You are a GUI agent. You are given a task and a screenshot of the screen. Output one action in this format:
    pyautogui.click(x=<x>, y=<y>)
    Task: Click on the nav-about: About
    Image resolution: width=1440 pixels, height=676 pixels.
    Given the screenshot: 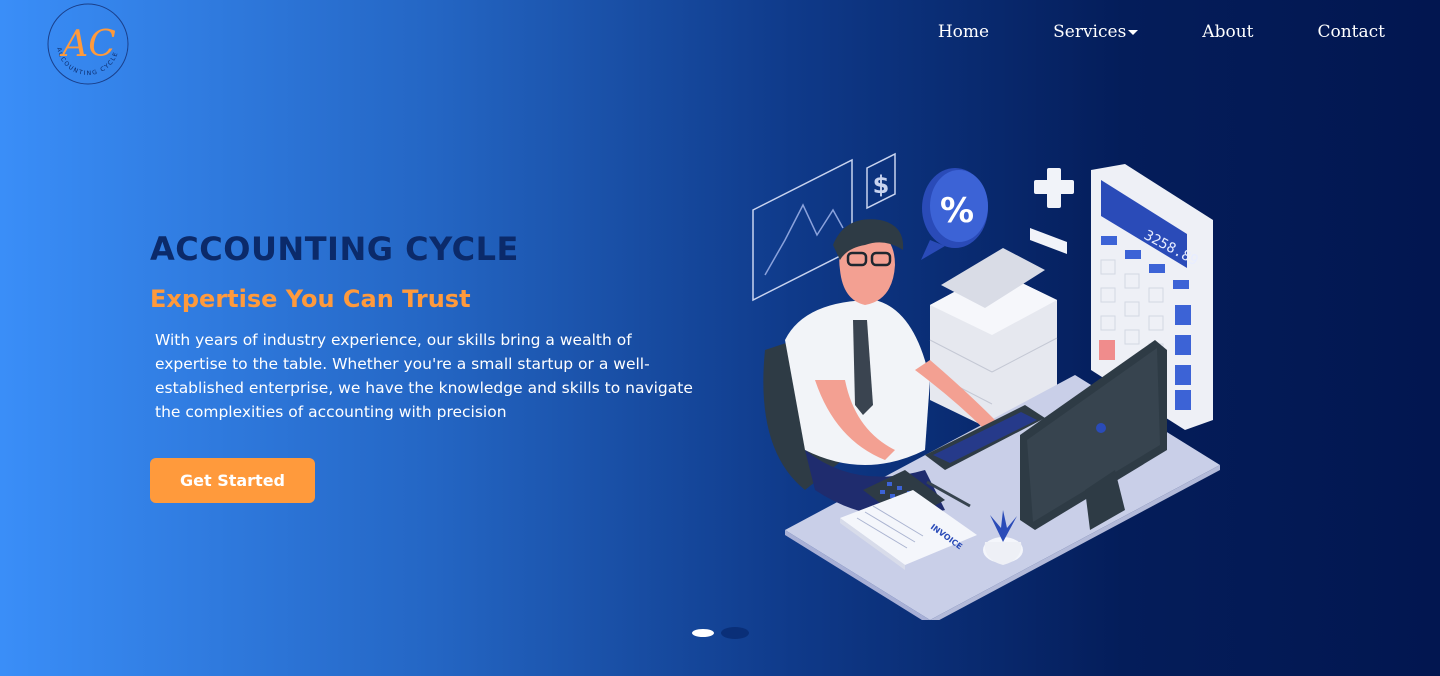 What is the action you would take?
    pyautogui.click(x=1227, y=32)
    